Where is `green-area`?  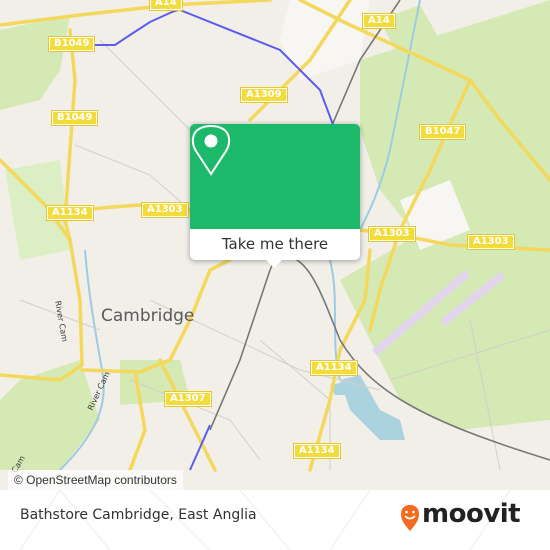
green-area is located at coordinates (35, 62).